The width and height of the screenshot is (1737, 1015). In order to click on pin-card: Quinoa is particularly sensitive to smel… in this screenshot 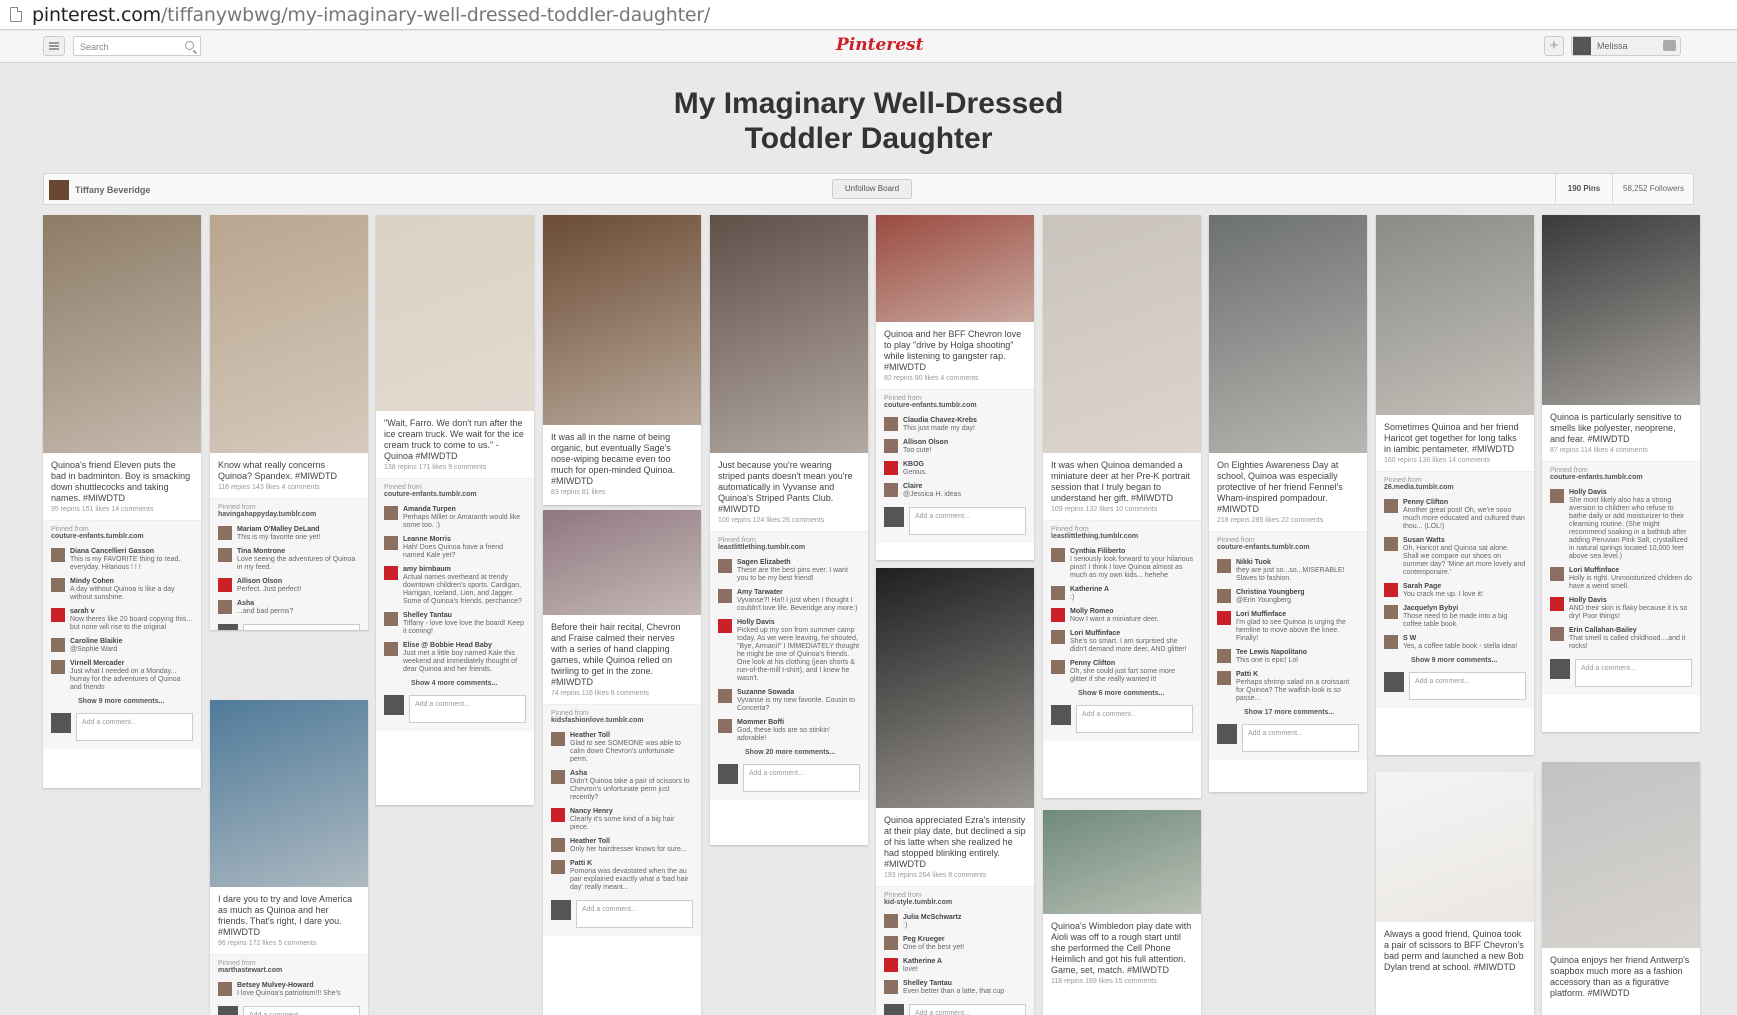, I will do `click(1621, 473)`.